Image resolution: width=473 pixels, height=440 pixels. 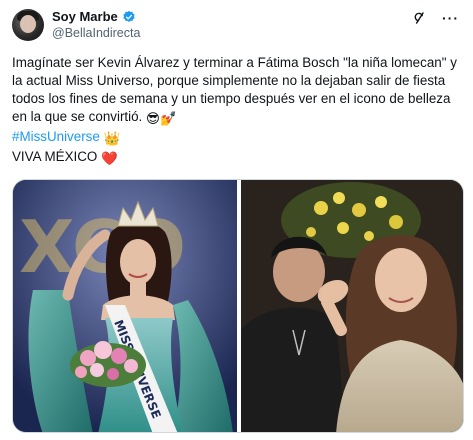 I want to click on crown-emoji: 👑, so click(x=112, y=138).